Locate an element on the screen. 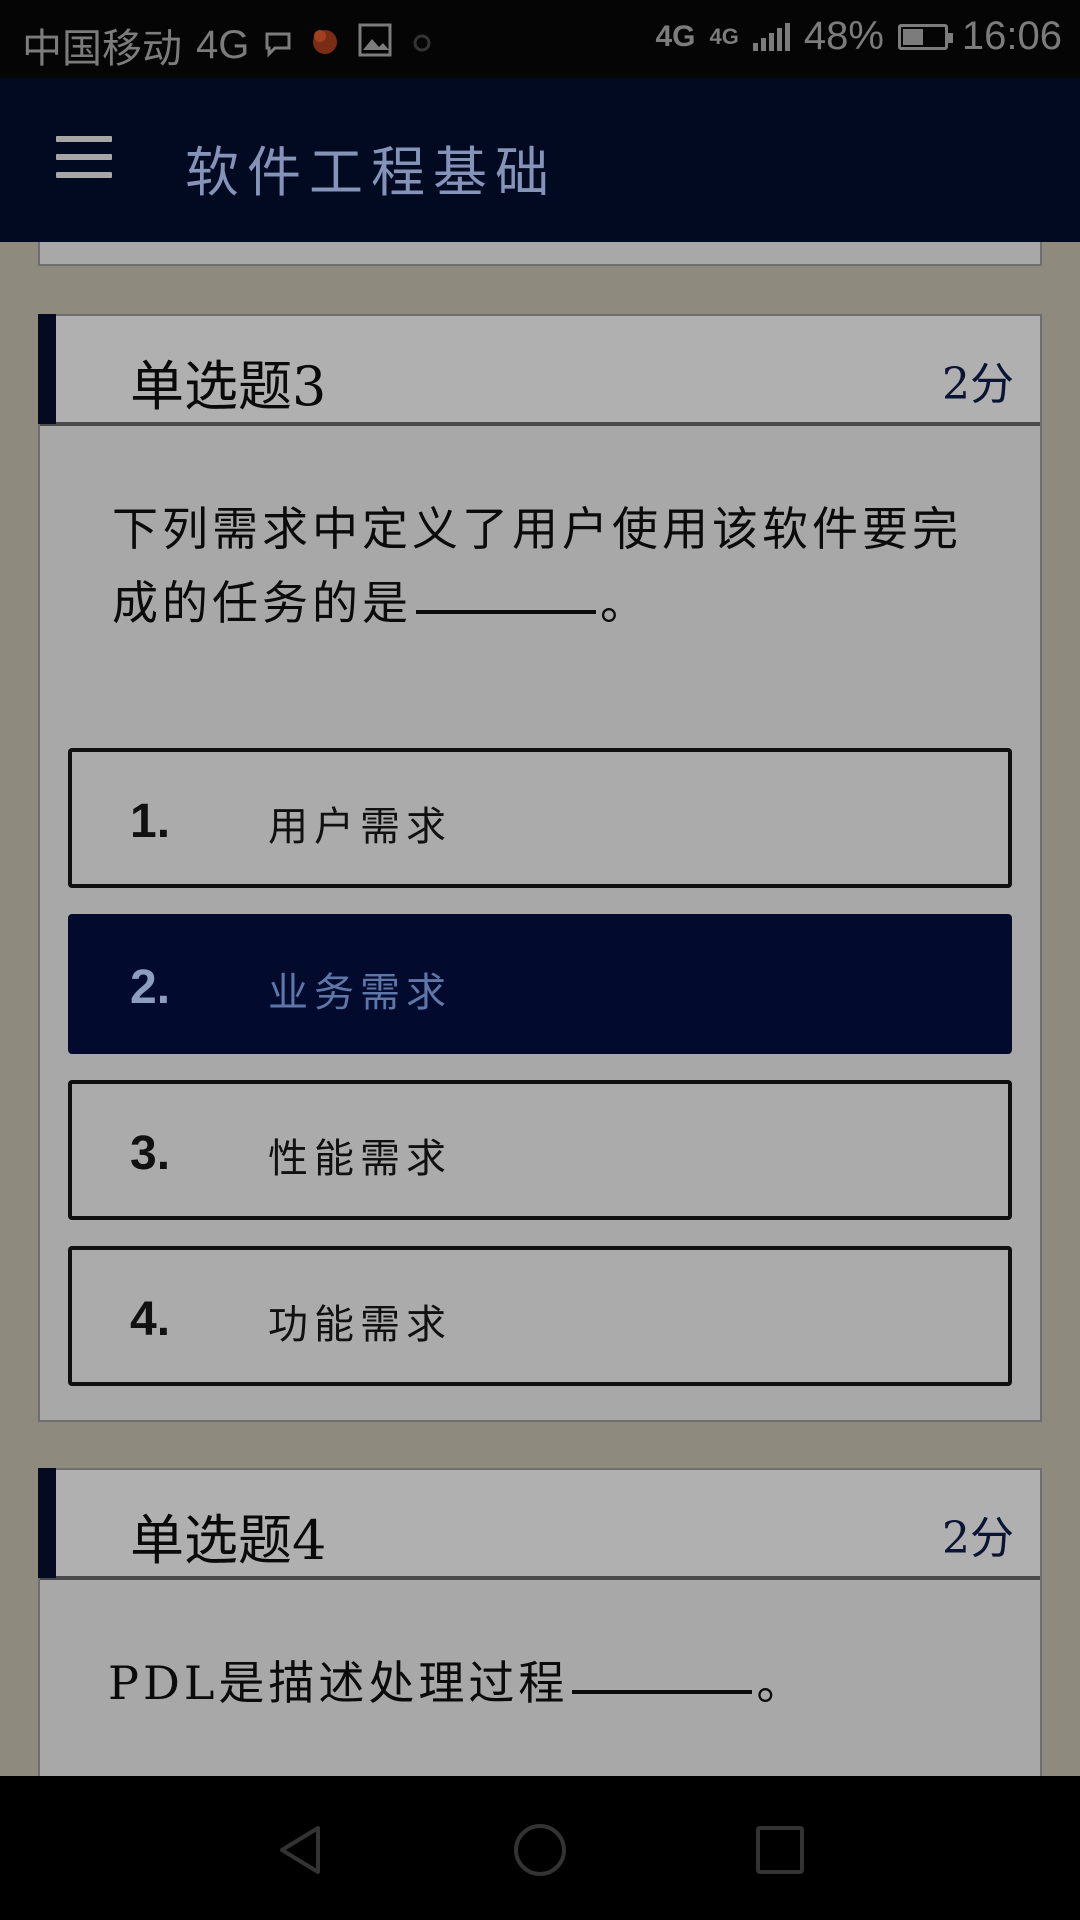 Image resolution: width=1080 pixels, height=1920 pixels. status-bar: 中国移动 4G 4G 4G 48% 16:06 is located at coordinates (540, 39).